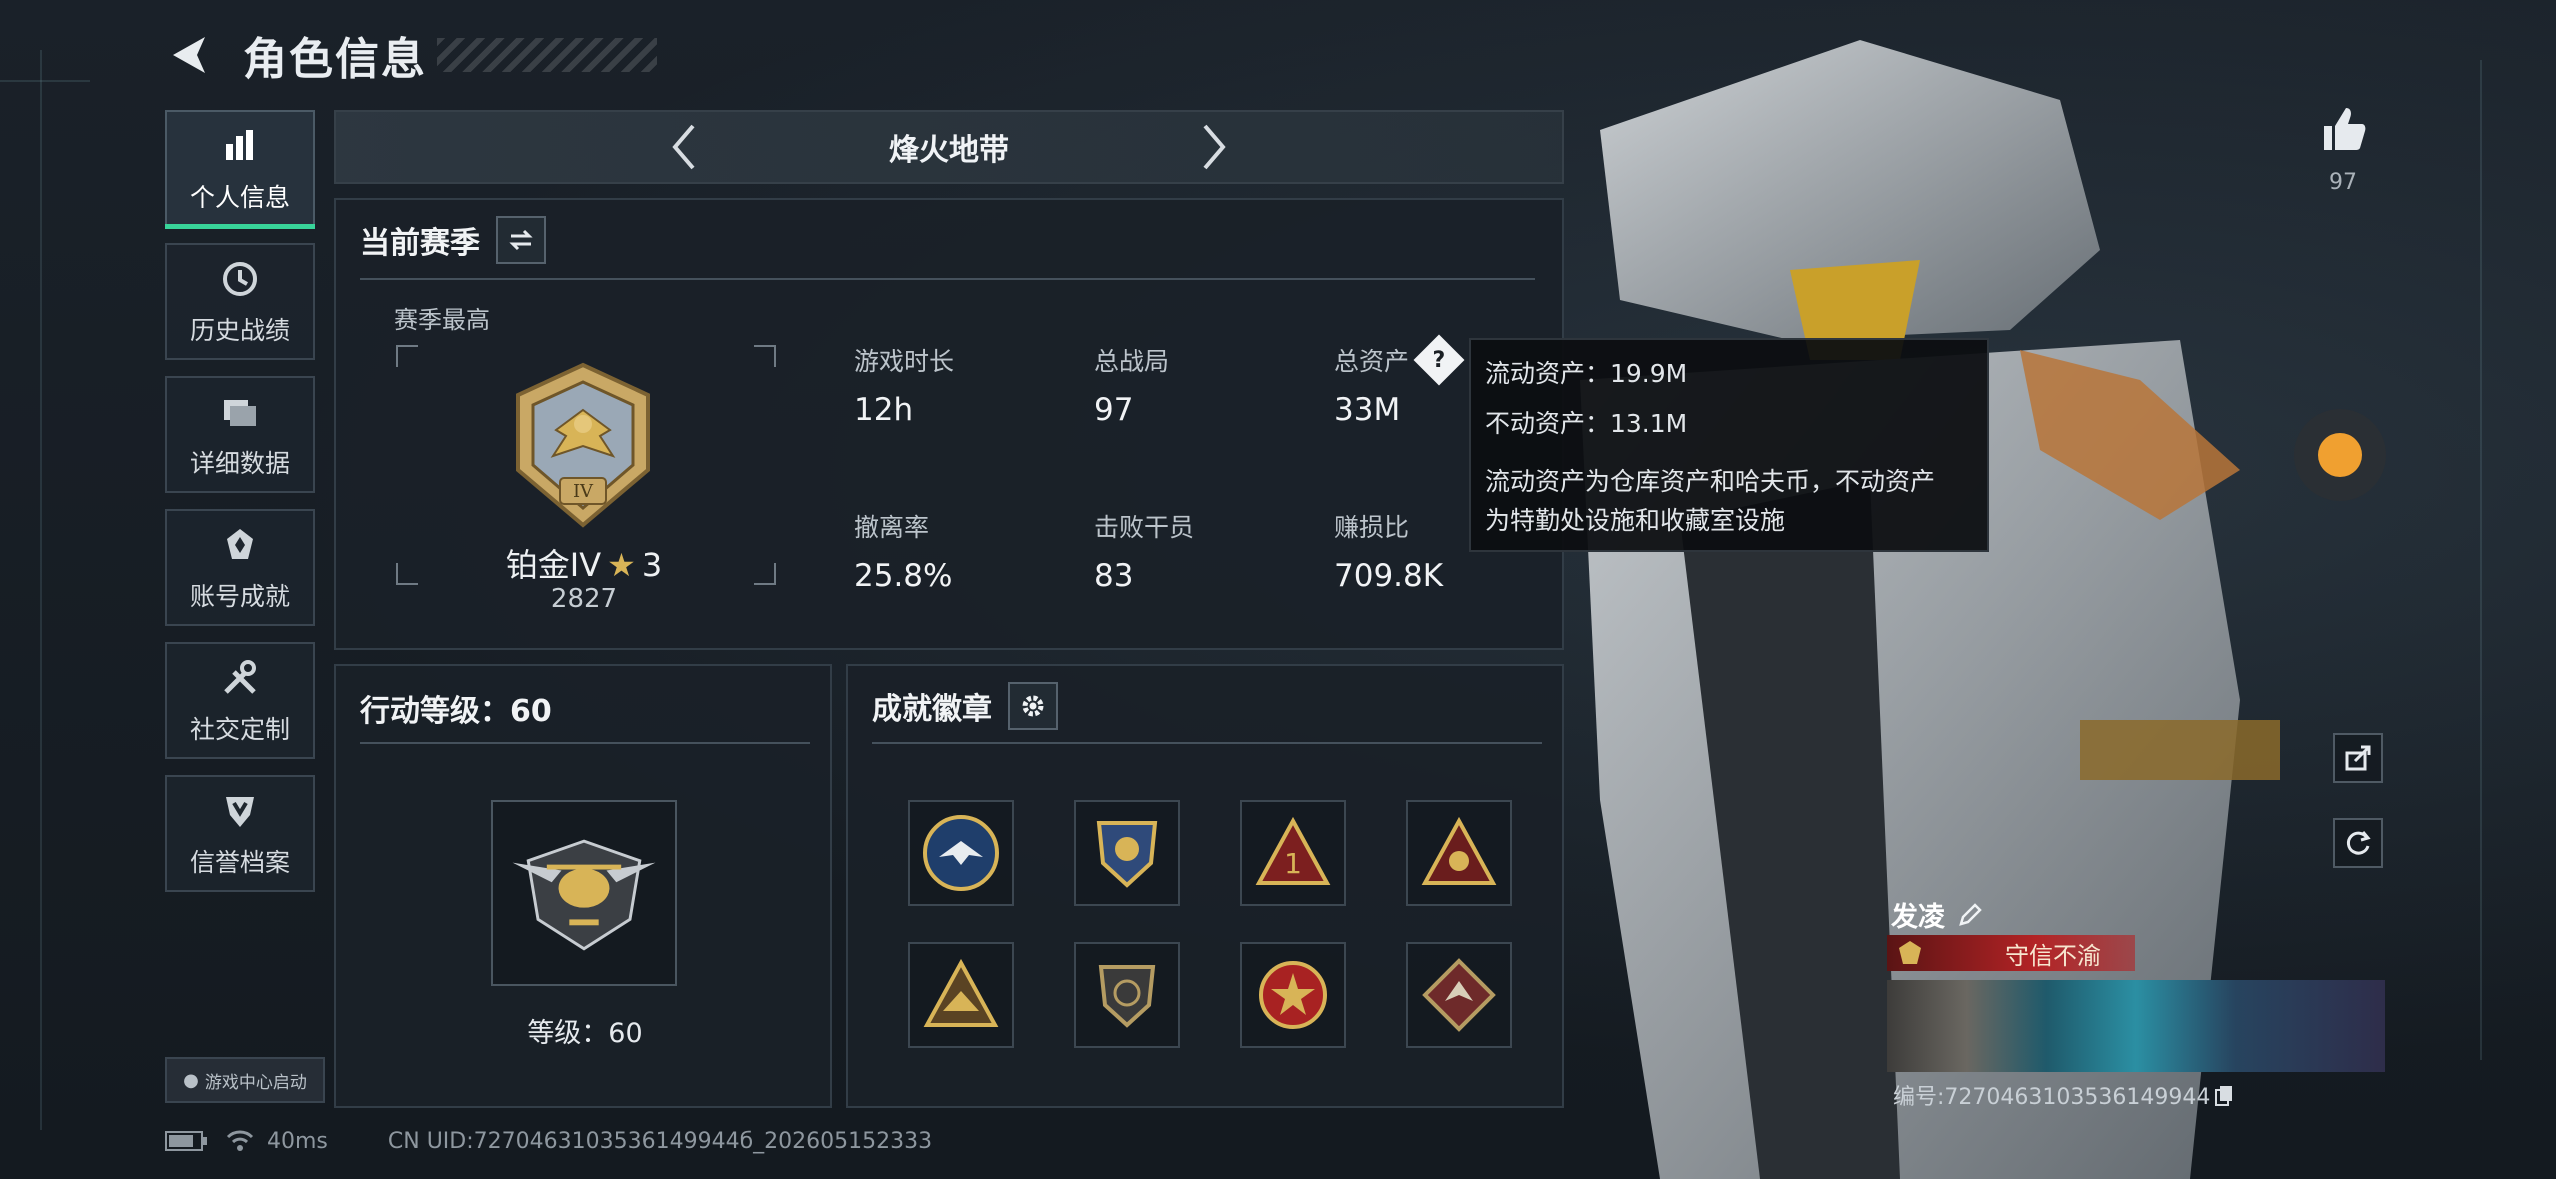 Image resolution: width=2556 pixels, height=1179 pixels. Describe the element at coordinates (1459, 853) in the screenshot. I see `achievement-badge-tri-gold-icon` at that location.